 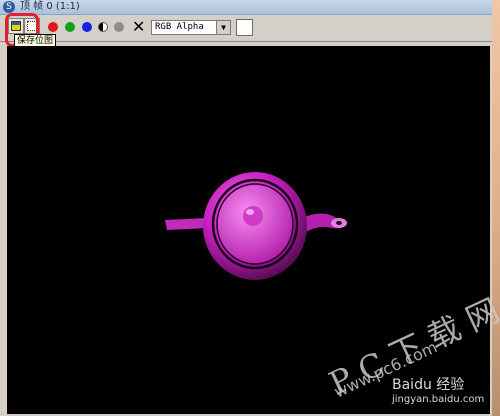 I want to click on toolbar: ✕ RGB Alpha ▼, so click(x=246, y=28).